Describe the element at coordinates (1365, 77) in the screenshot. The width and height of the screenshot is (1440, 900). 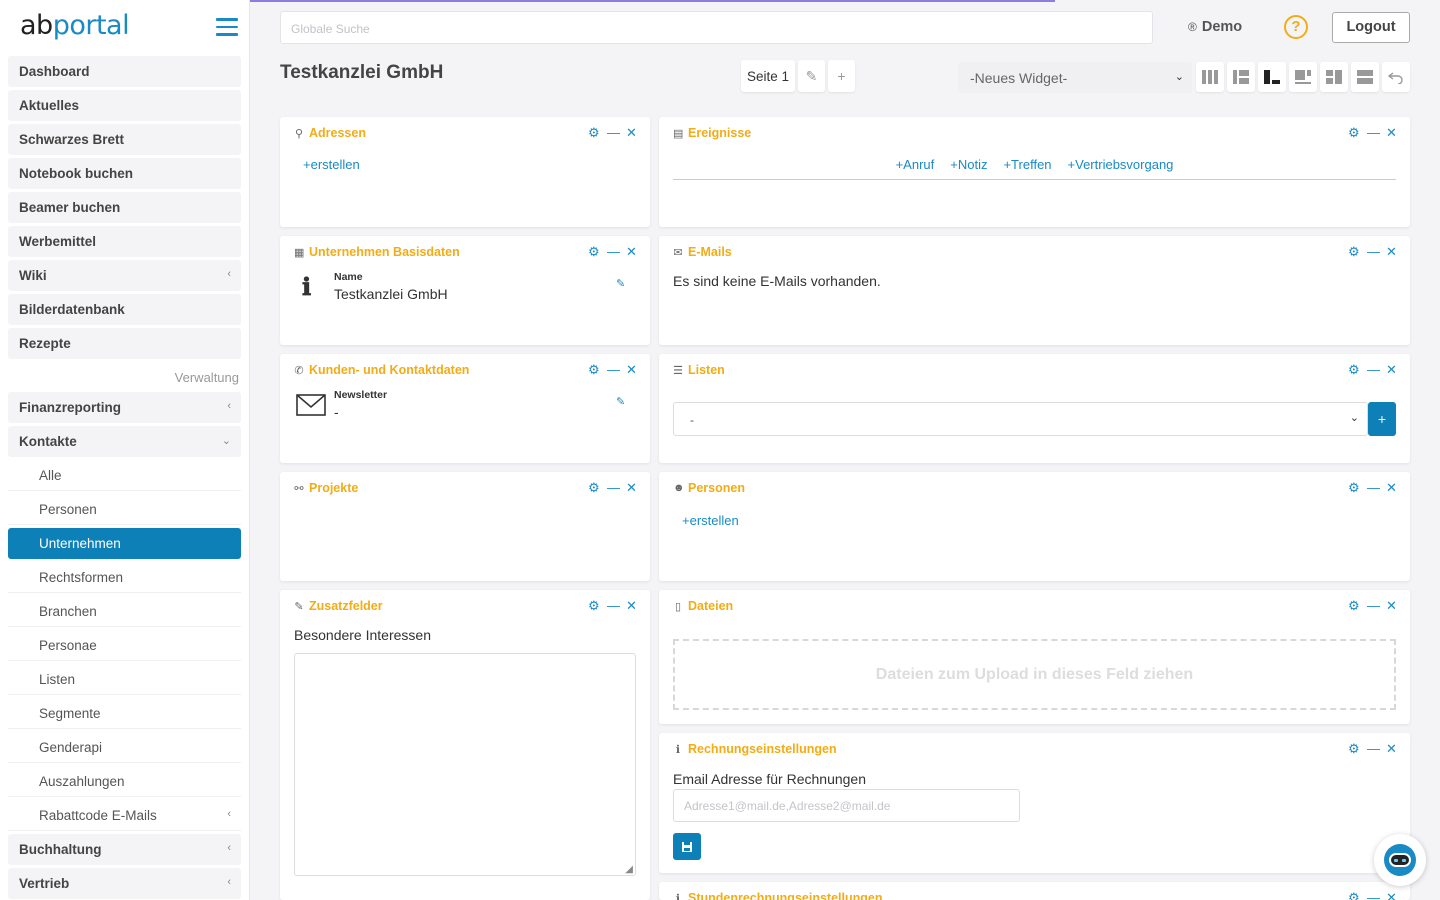
I see `layout-1col-icon` at that location.